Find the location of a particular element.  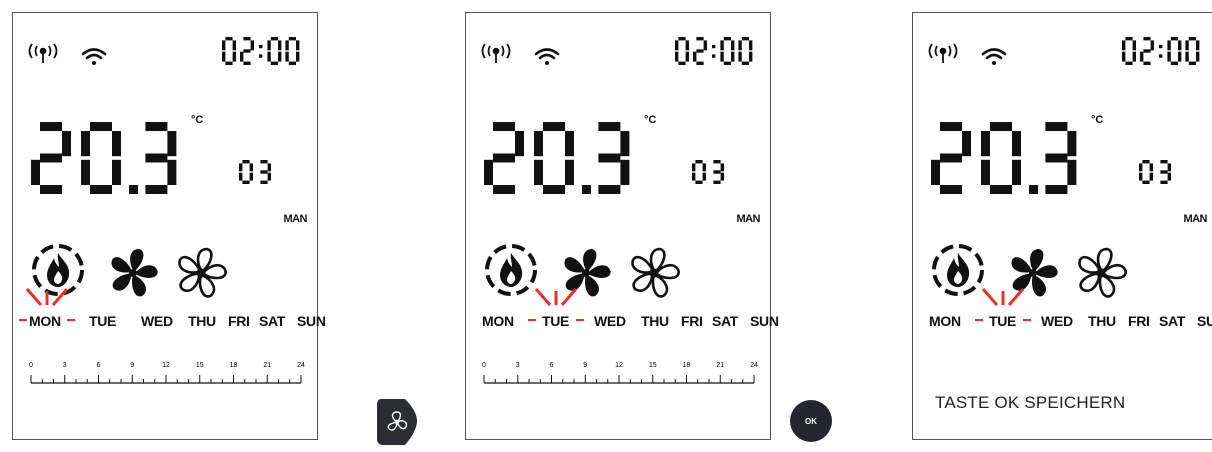

ok-button-label: OK is located at coordinates (811, 421).